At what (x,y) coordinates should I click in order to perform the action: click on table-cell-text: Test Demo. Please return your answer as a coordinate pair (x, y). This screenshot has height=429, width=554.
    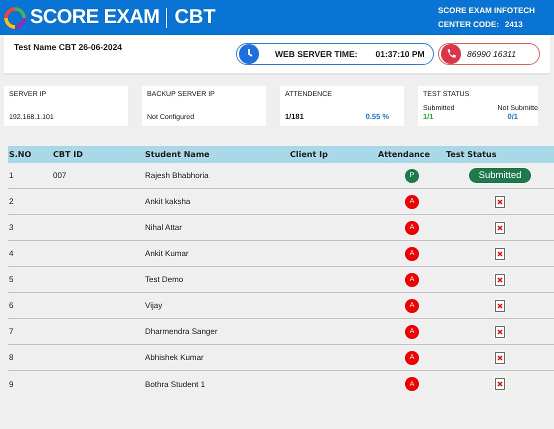
    Looking at the image, I should click on (164, 279).